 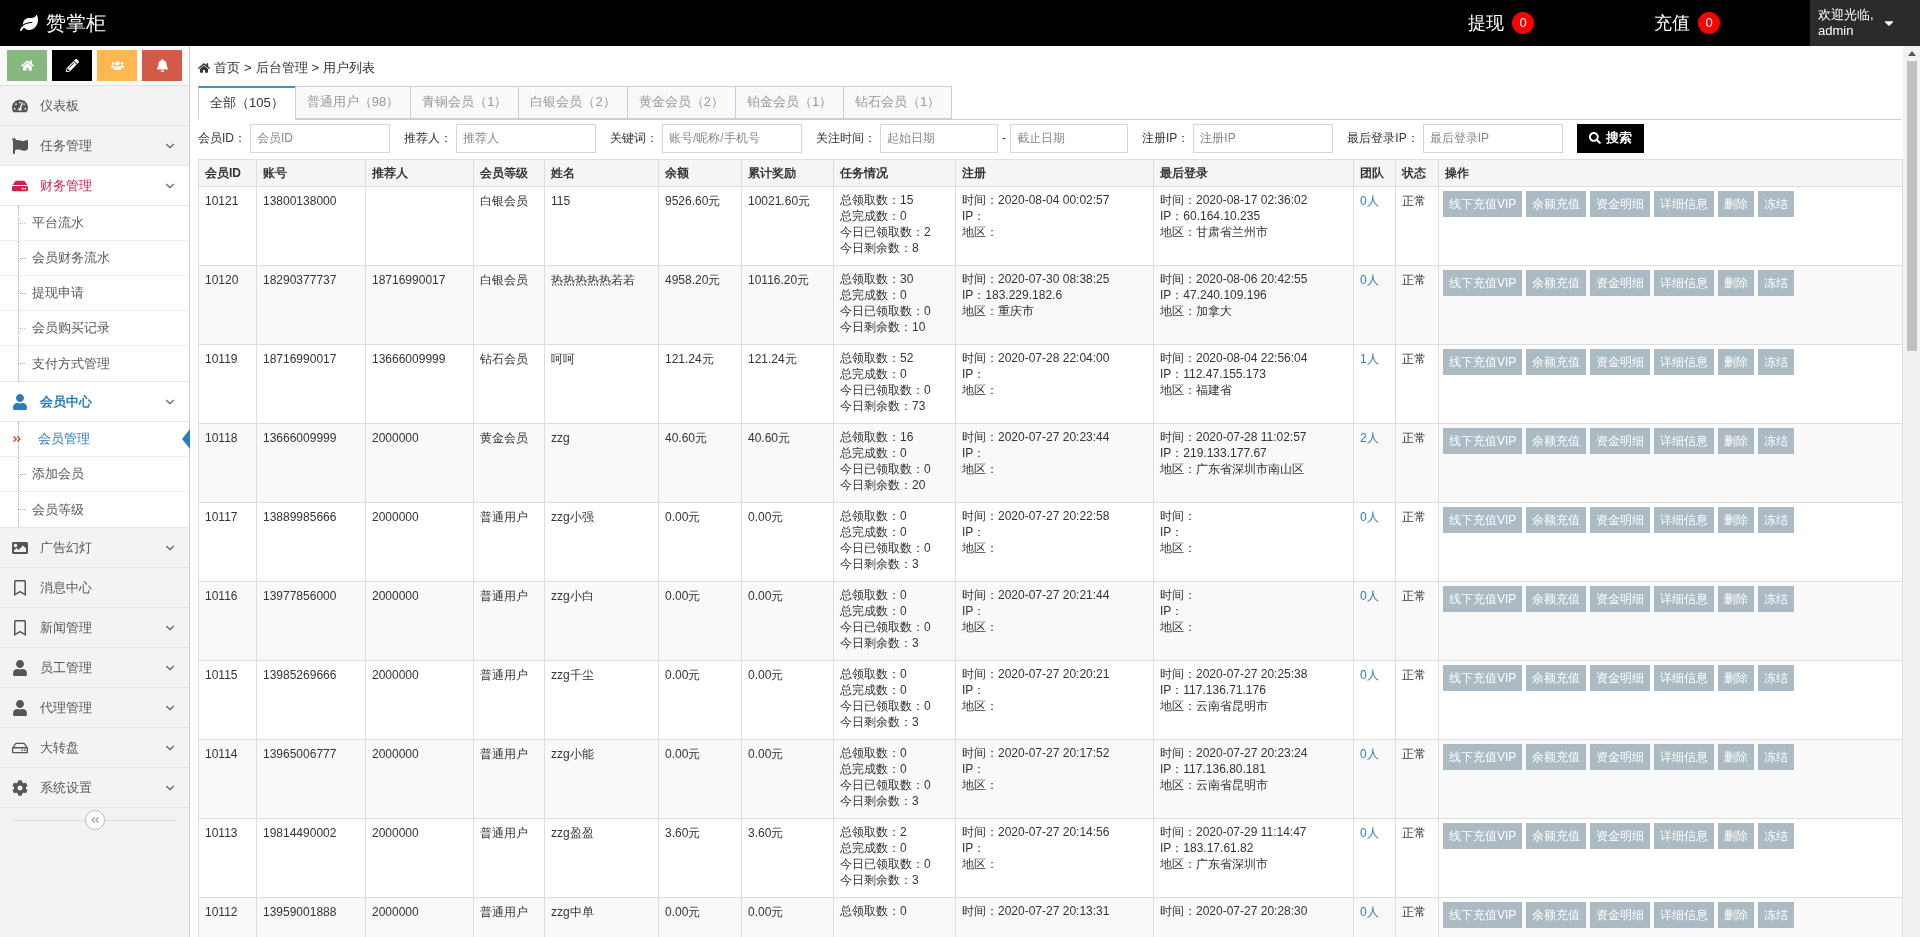 What do you see at coordinates (1911, 206) in the screenshot?
I see `scrollbar-thumb` at bounding box center [1911, 206].